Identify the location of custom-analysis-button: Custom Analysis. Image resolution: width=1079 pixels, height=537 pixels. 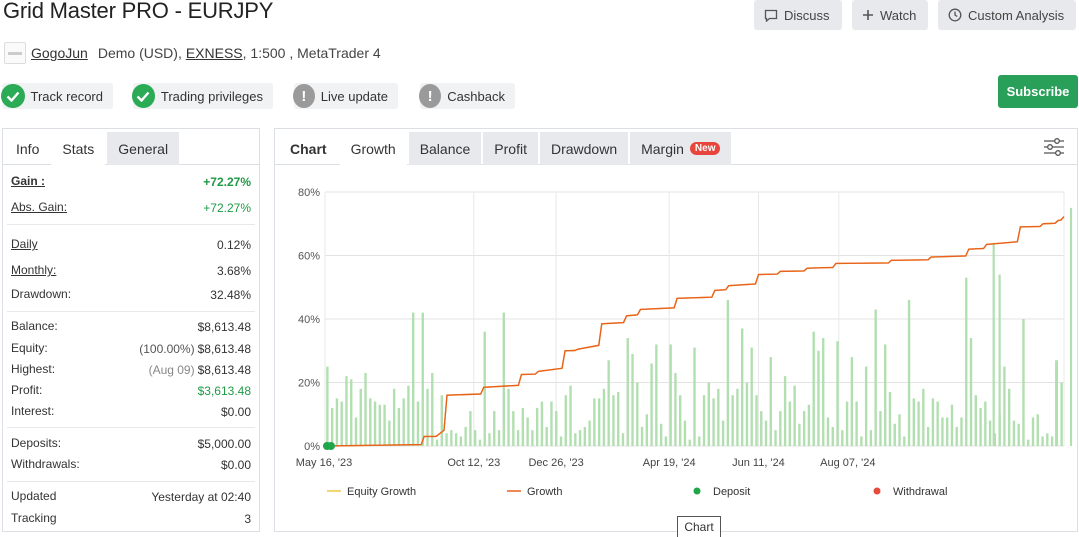
(1007, 15).